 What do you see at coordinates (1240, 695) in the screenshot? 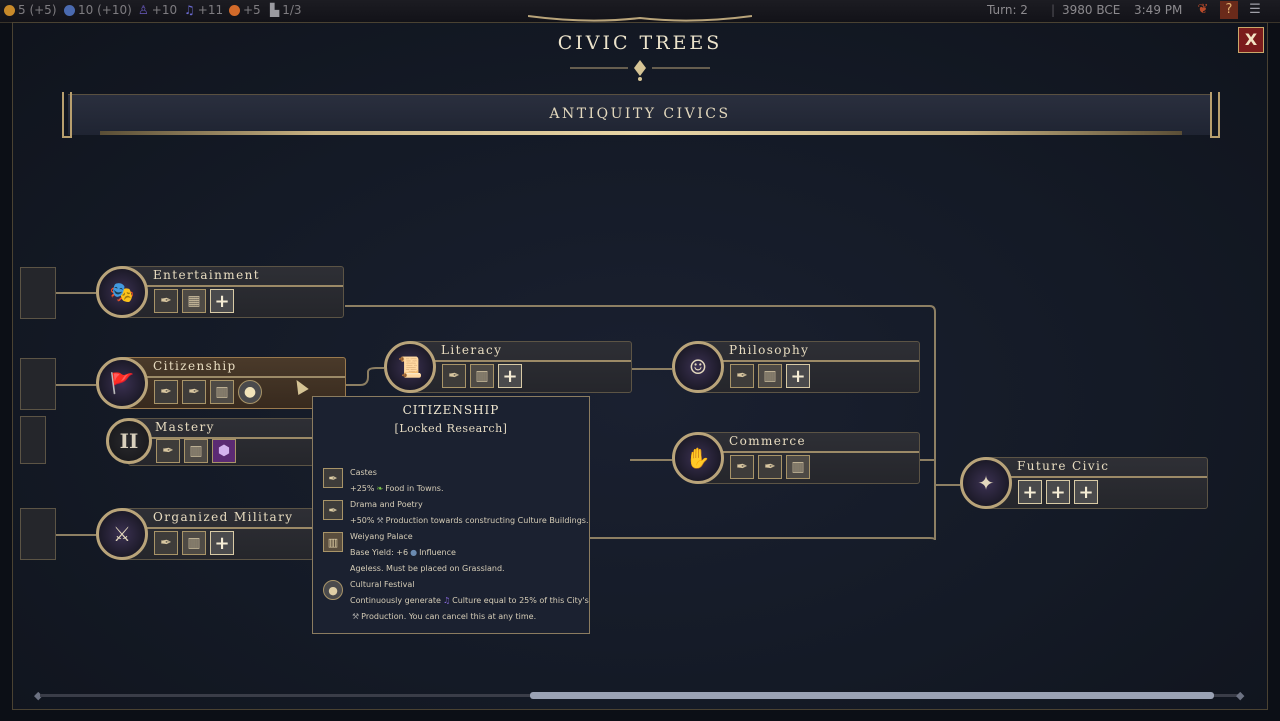
I see `scroll-right-icon: ◆` at bounding box center [1240, 695].